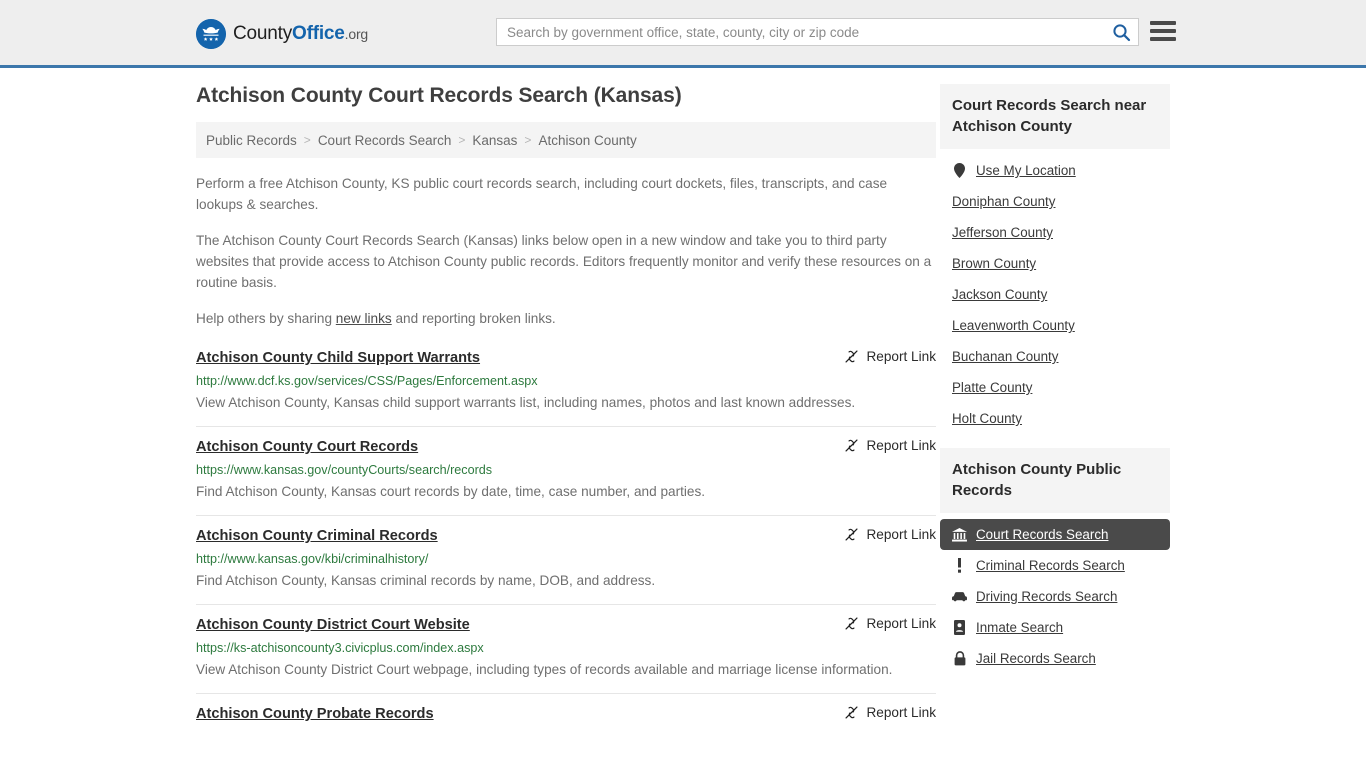 This screenshot has width=1366, height=768. What do you see at coordinates (1047, 596) in the screenshot?
I see `sidebar-item-label: Driving Records Search` at bounding box center [1047, 596].